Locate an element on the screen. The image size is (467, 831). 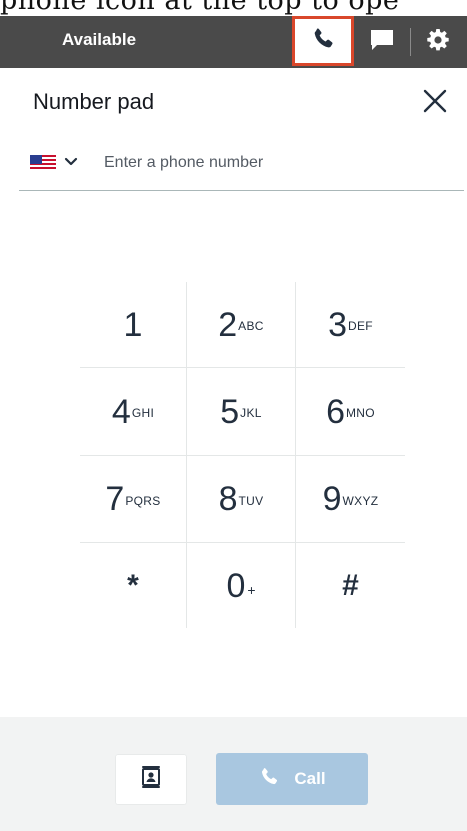
key-7: 7 PQRS is located at coordinates (133, 499).